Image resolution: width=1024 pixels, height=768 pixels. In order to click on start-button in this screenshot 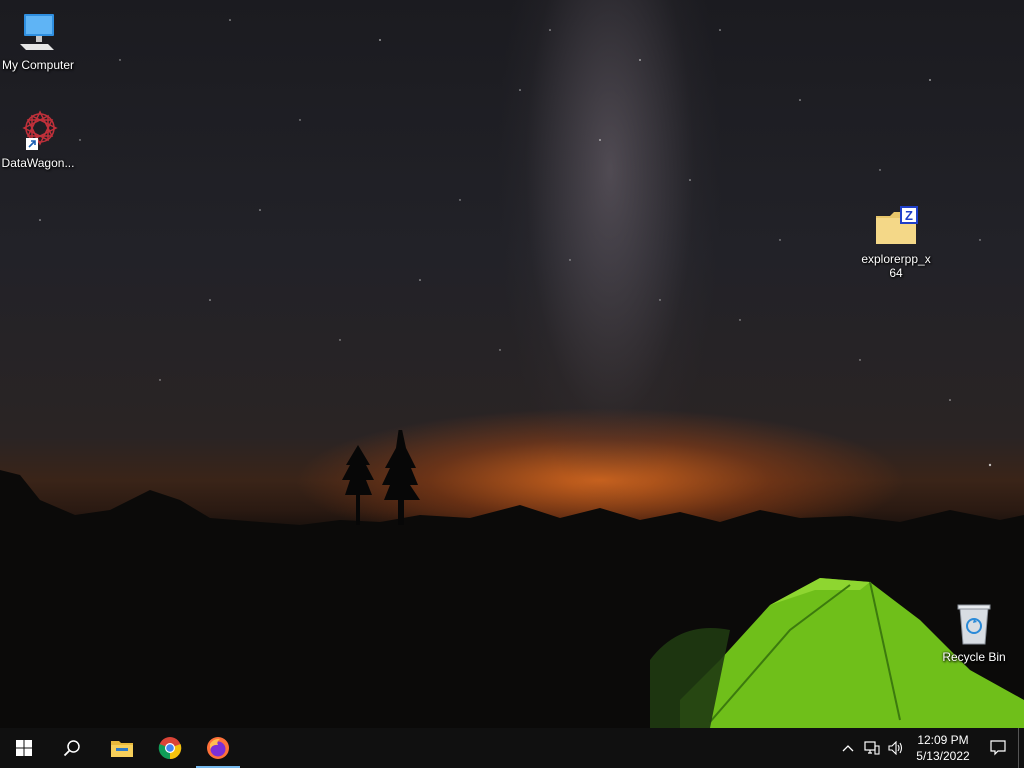, I will do `click(24, 748)`.